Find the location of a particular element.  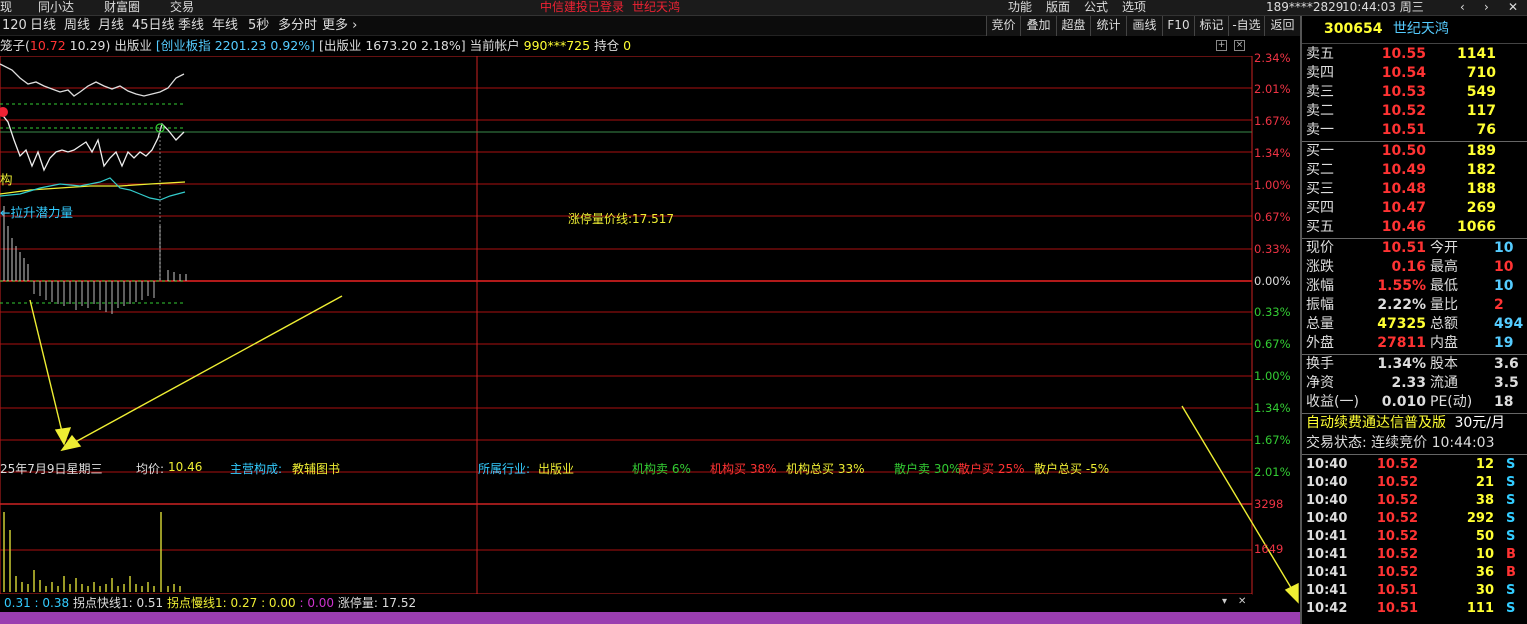

tool-diejia-button: 叠加 is located at coordinates (1038, 26).